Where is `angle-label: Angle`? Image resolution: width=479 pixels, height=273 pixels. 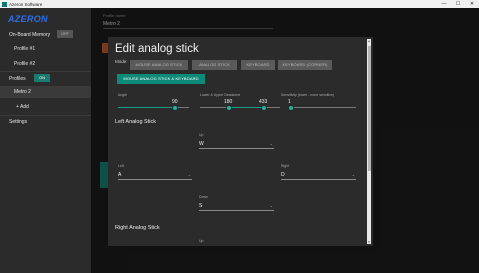
angle-label: Angle is located at coordinates (122, 95).